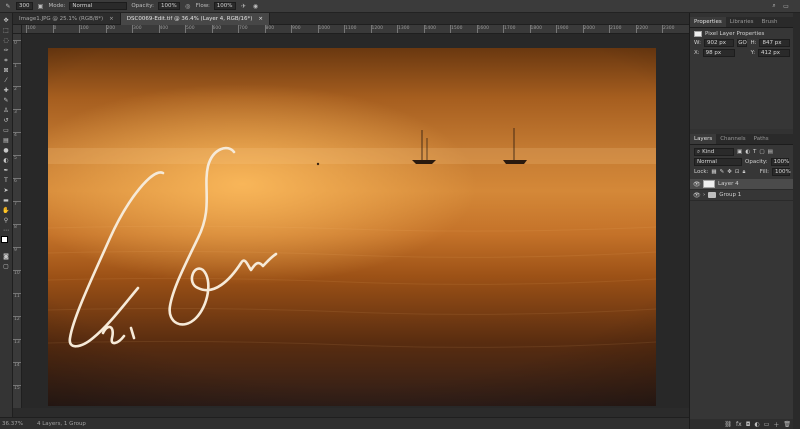 The height and width of the screenshot is (429, 800). What do you see at coordinates (748, 424) in the screenshot?
I see `add-mask-icon: ◘` at bounding box center [748, 424].